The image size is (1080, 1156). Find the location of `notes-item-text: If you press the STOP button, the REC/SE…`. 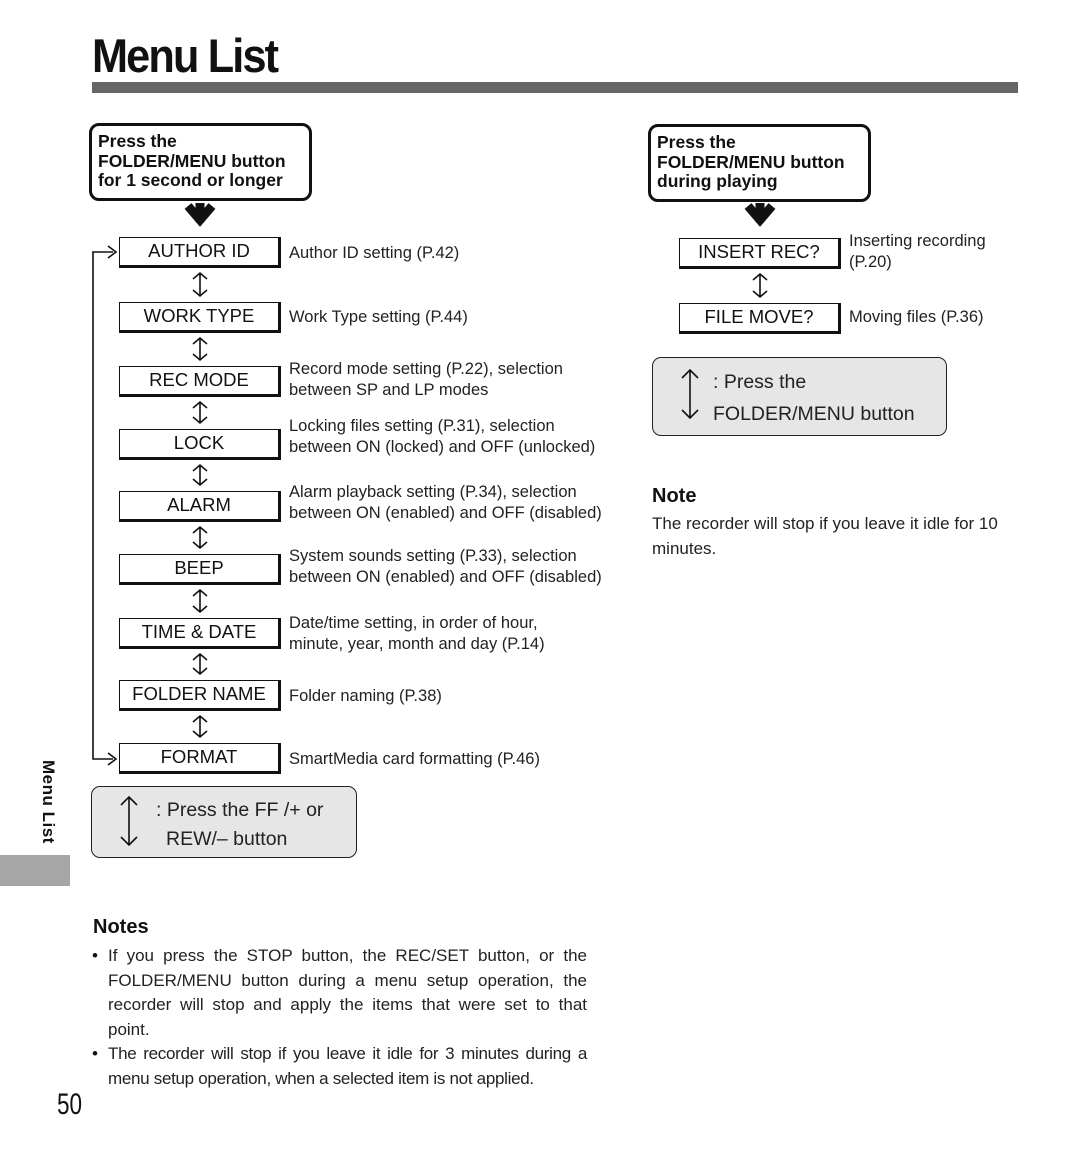

notes-item-text: If you press the STOP button, the REC/SE… is located at coordinates (347, 992).